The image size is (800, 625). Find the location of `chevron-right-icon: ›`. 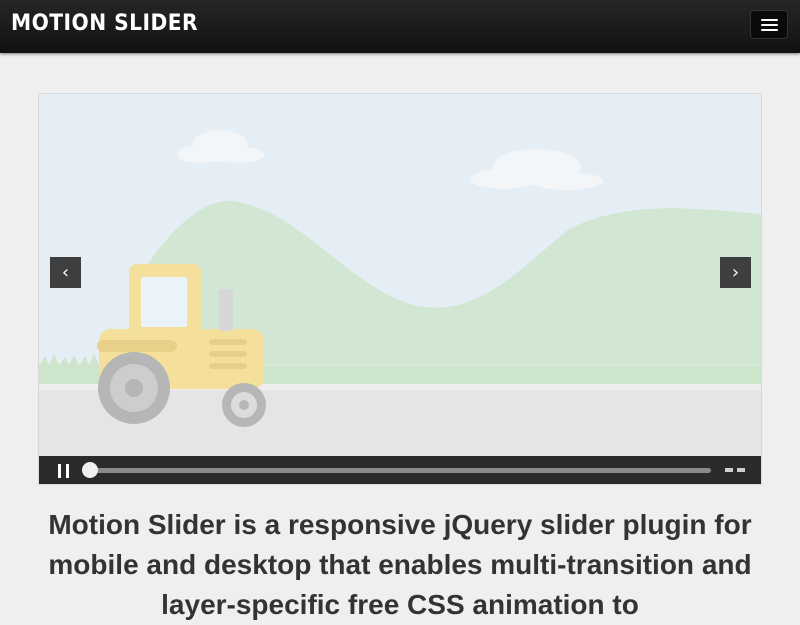

chevron-right-icon: › is located at coordinates (735, 272).